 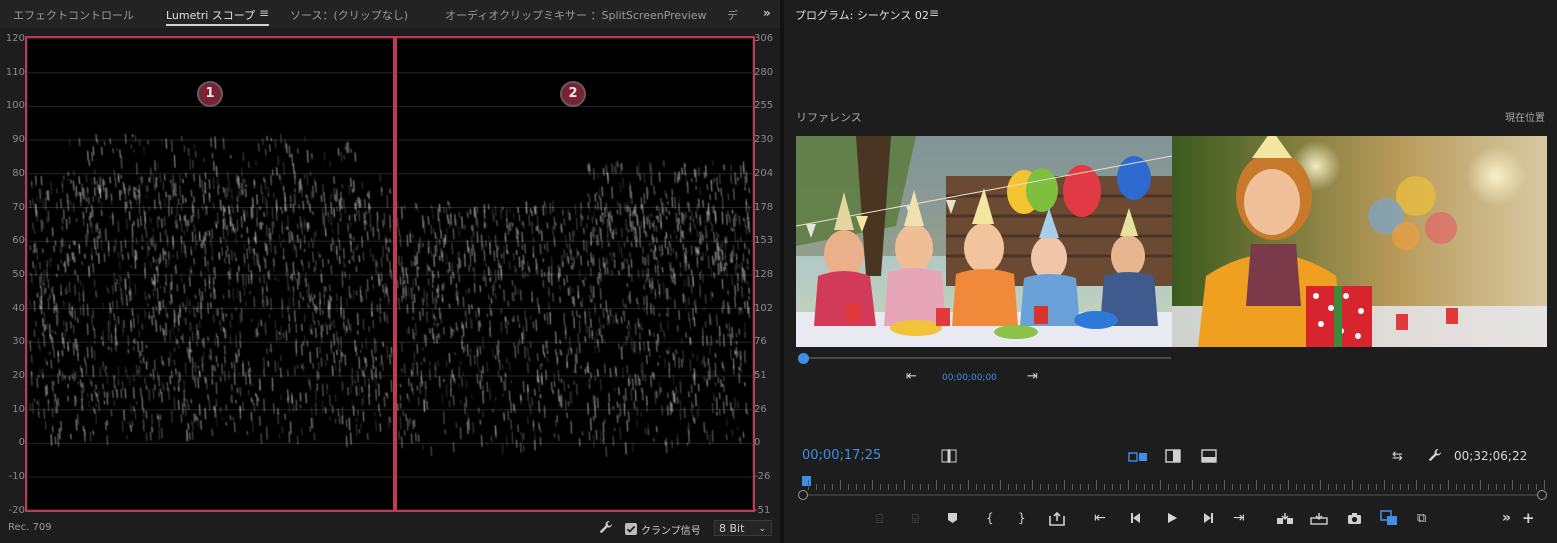 What do you see at coordinates (15, 106) in the screenshot?
I see `scale-label-left: 100` at bounding box center [15, 106].